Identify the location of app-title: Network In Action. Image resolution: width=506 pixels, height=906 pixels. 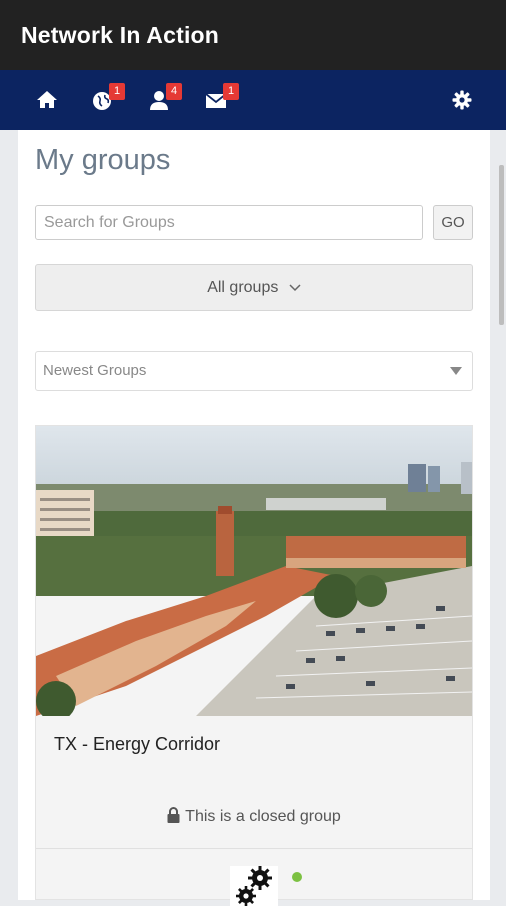
(120, 35).